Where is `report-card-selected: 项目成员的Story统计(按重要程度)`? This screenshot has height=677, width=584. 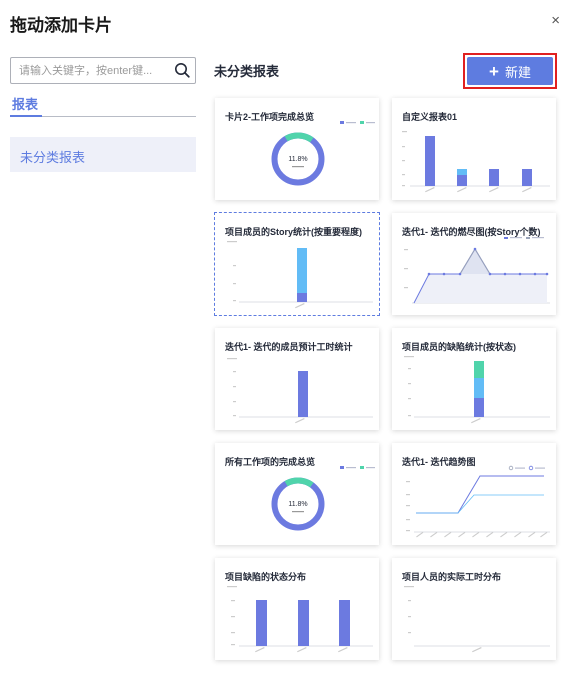 report-card-selected: 项目成员的Story统计(按重要程度) is located at coordinates (297, 264).